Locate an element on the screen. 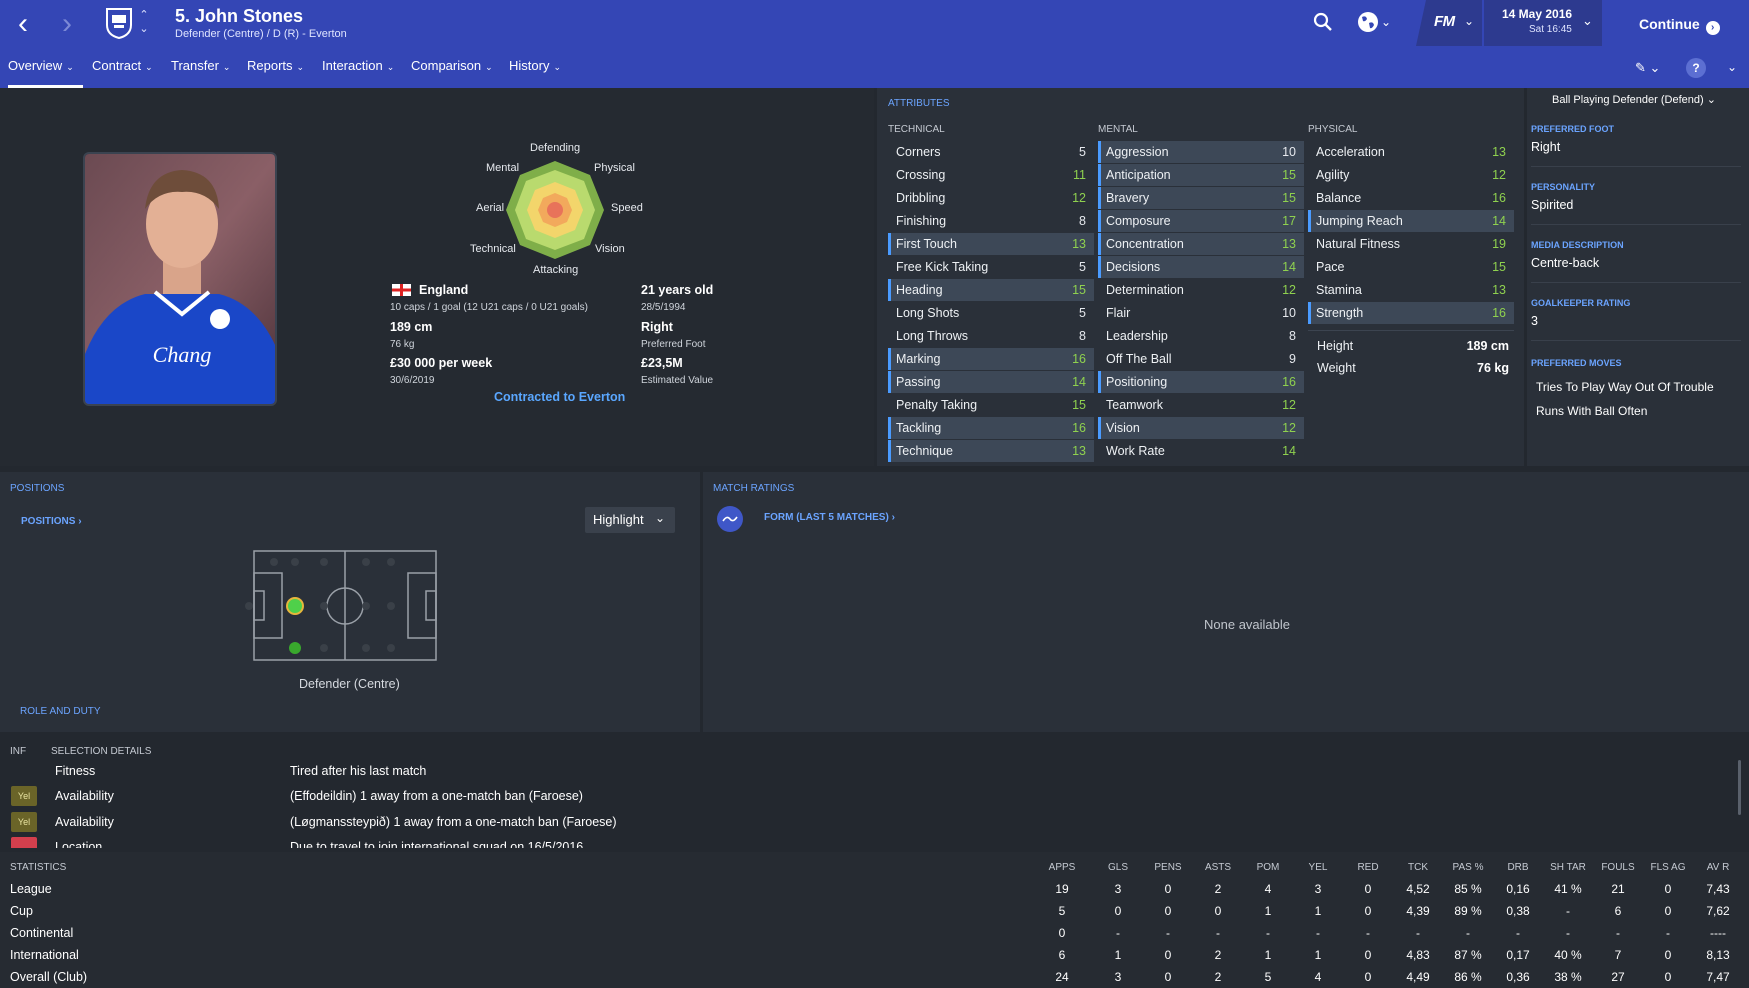 The width and height of the screenshot is (1749, 988). attribute-row: Balance 16 is located at coordinates (1411, 198).